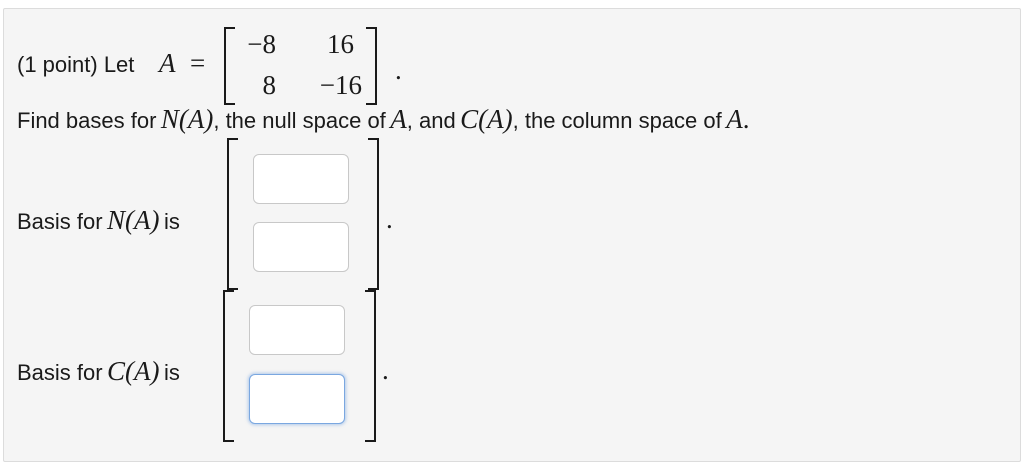 The height and width of the screenshot is (473, 1024). What do you see at coordinates (371, 66) in the screenshot?
I see `matrix-right-bracket` at bounding box center [371, 66].